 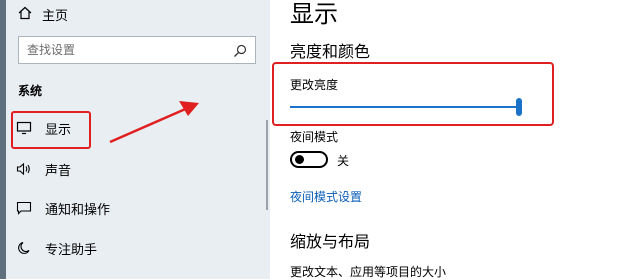 I want to click on section-label: 系统, so click(x=30, y=91).